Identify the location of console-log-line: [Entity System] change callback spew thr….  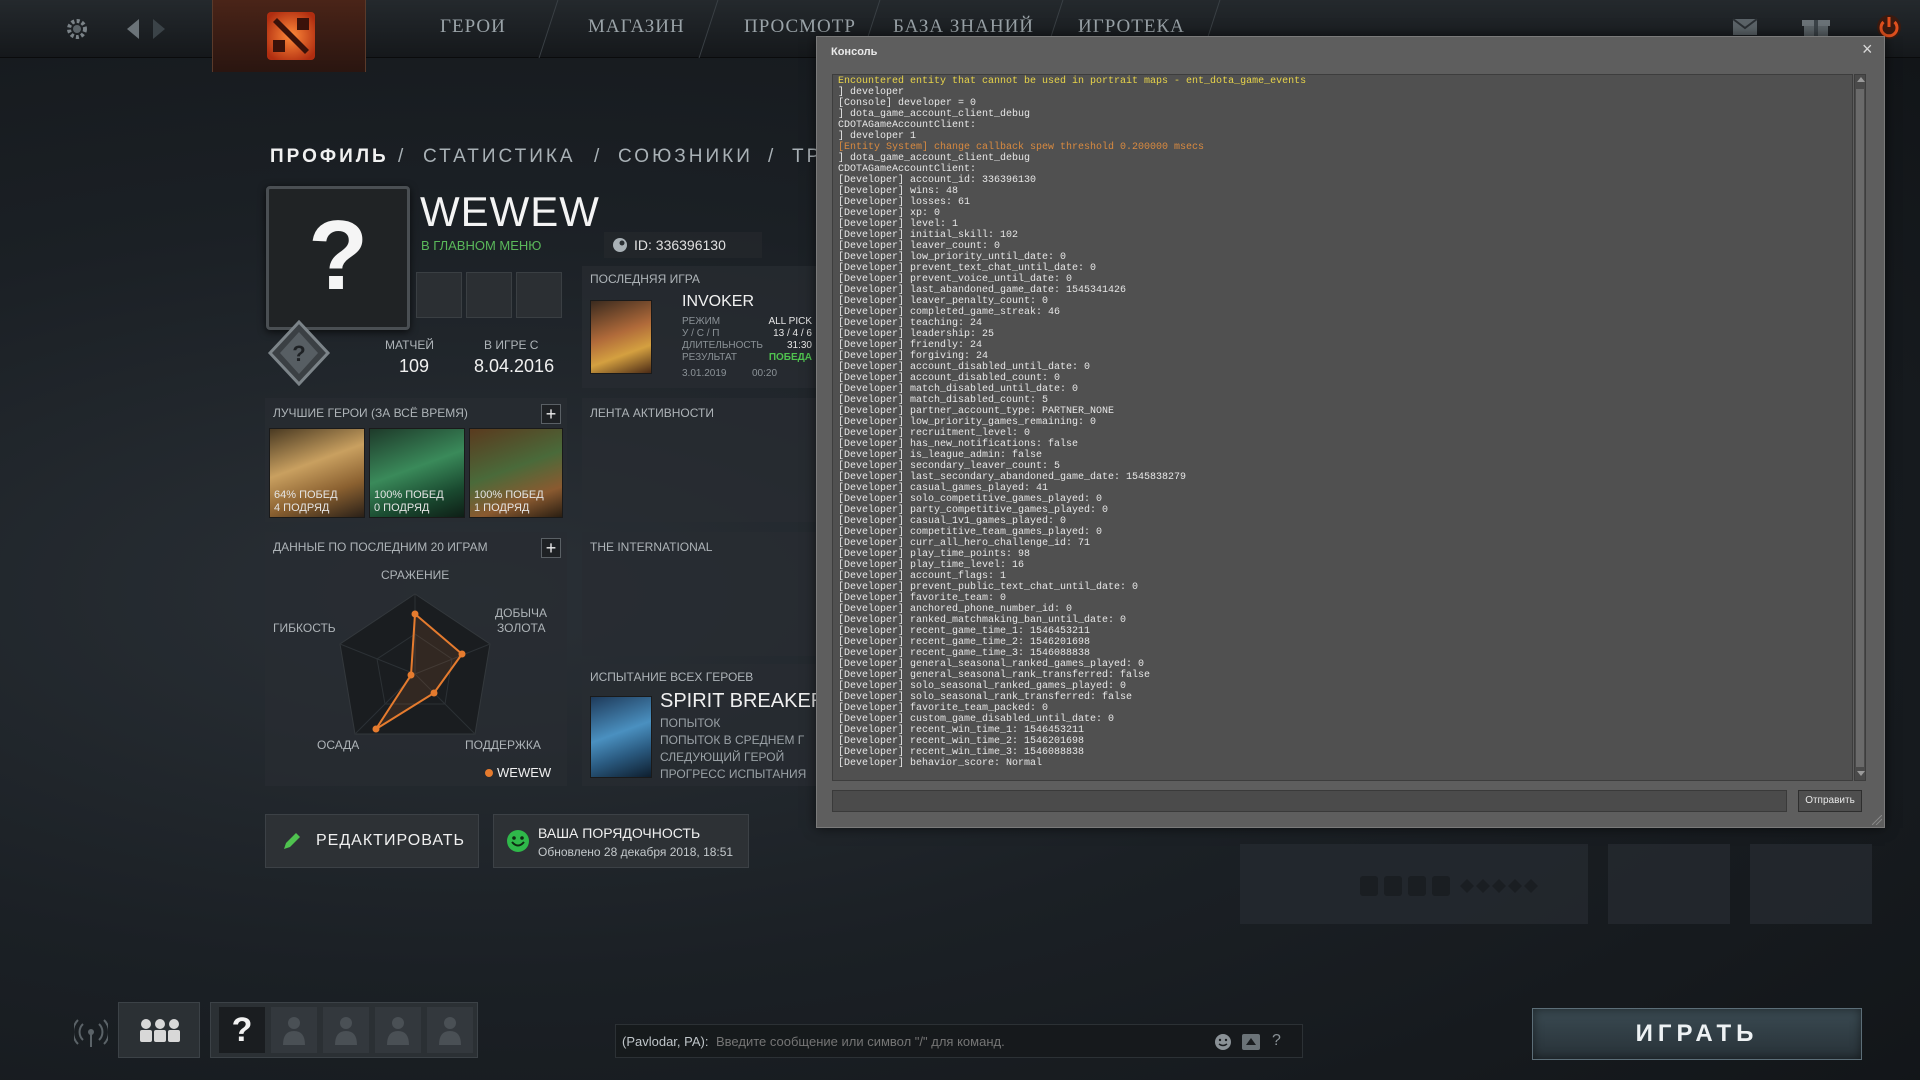
(1021, 147).